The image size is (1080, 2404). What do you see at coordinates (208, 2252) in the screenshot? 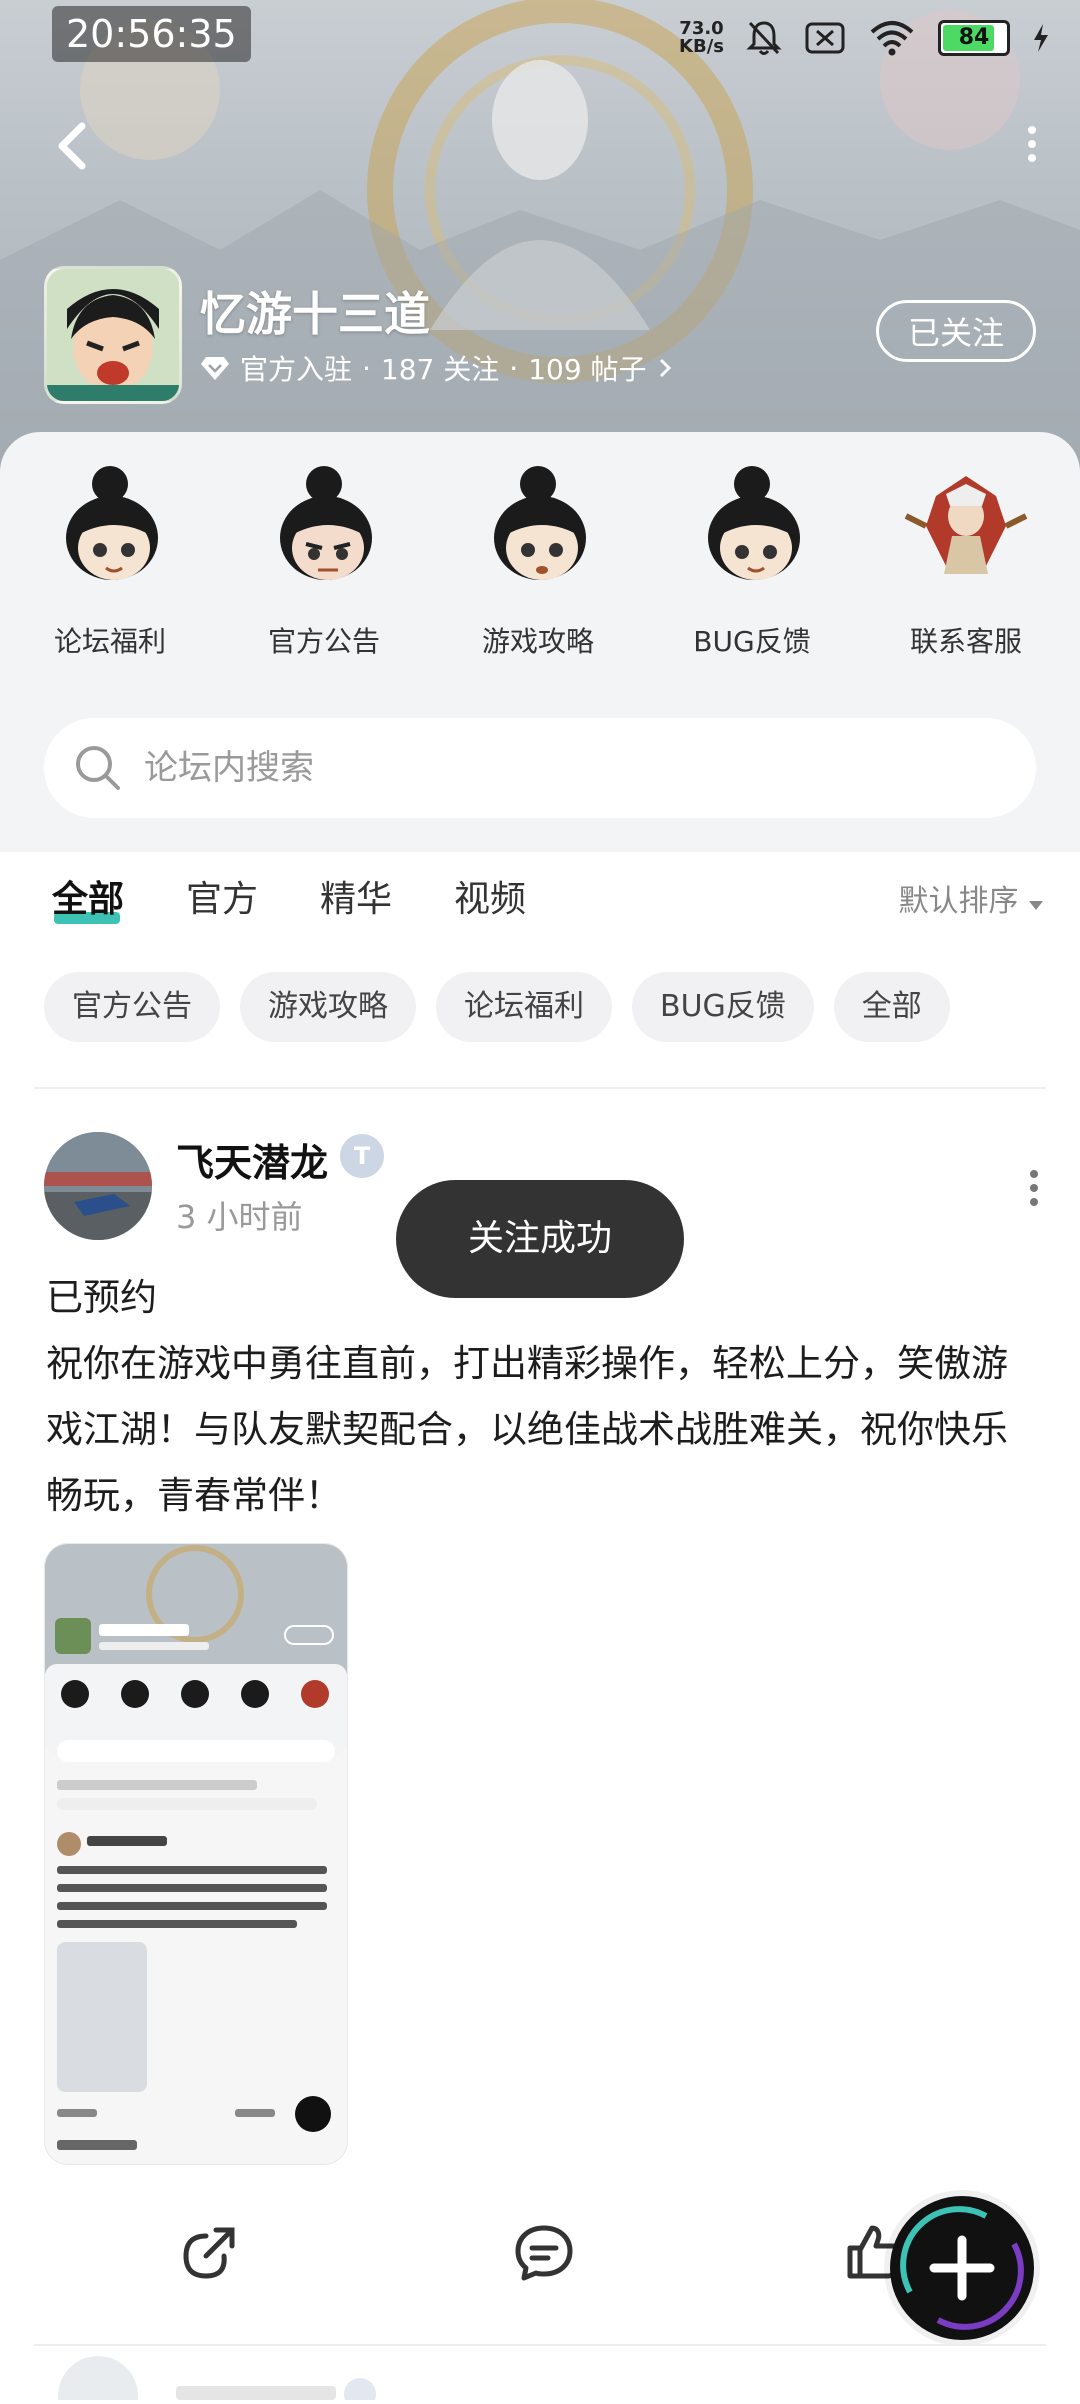
I see `share-icon` at bounding box center [208, 2252].